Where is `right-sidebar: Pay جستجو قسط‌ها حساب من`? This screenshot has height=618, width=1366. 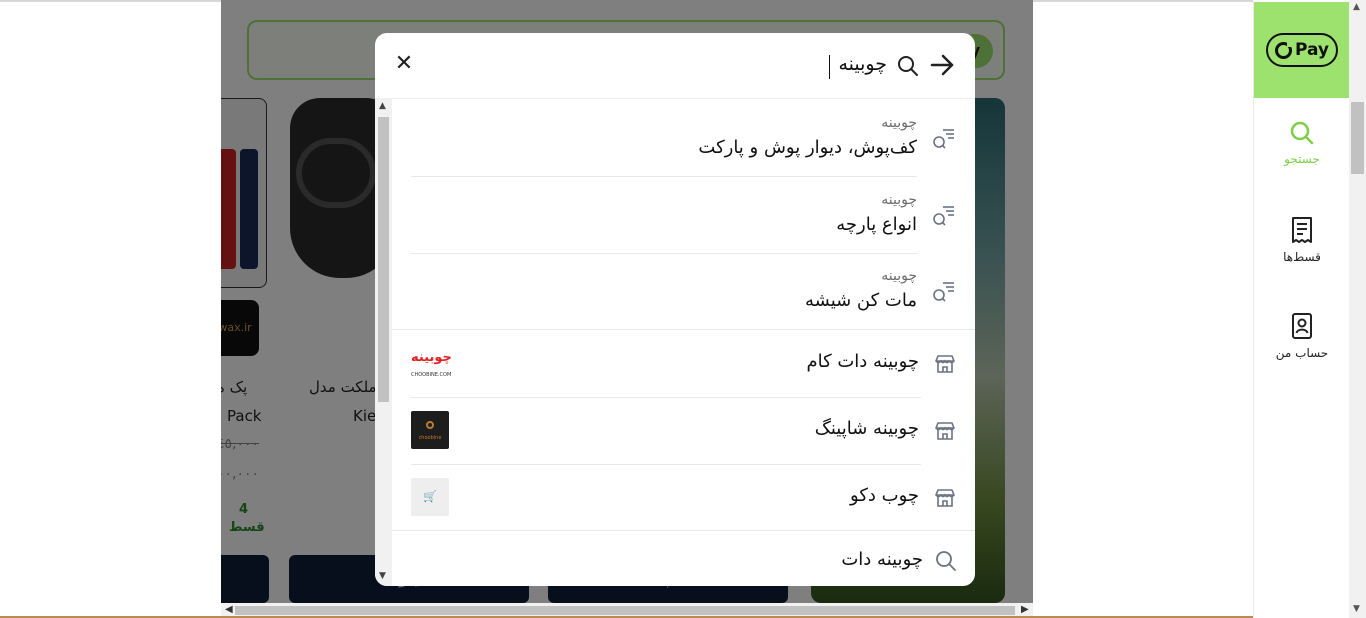
right-sidebar: Pay جستجو قسط‌ها حساب من is located at coordinates (1301, 309).